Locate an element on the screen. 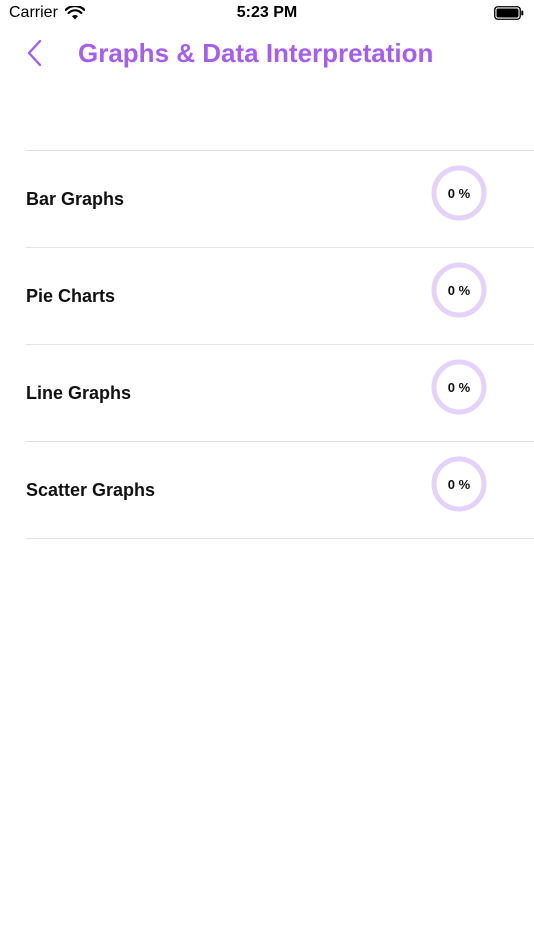 Image resolution: width=534 pixels, height=950 pixels. topic-row-scatter-graphs: Scatter Graphs 0 % is located at coordinates (280, 490).